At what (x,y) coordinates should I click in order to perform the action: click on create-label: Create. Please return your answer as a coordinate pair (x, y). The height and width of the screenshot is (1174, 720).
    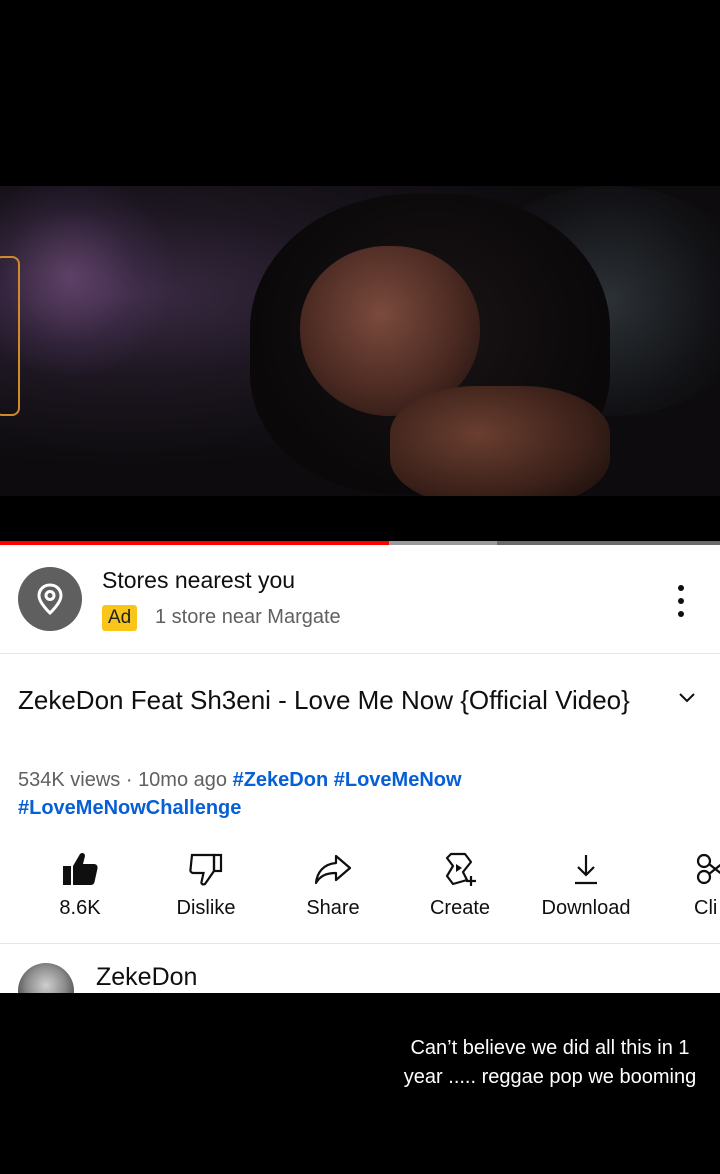
    Looking at the image, I should click on (460, 908).